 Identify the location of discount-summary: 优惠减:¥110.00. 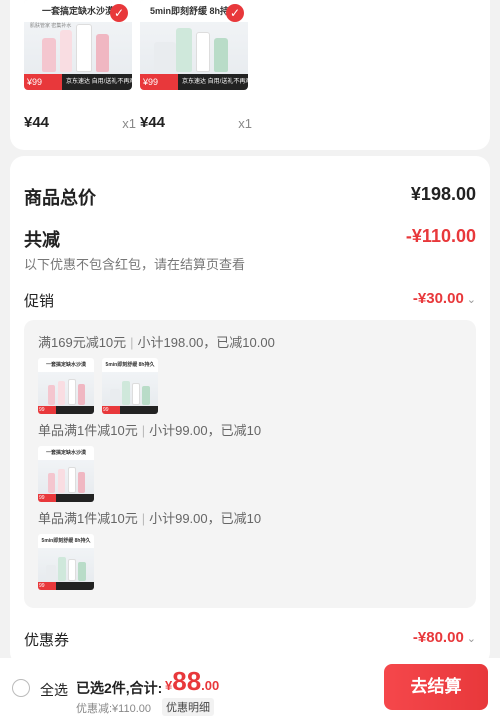
(114, 709).